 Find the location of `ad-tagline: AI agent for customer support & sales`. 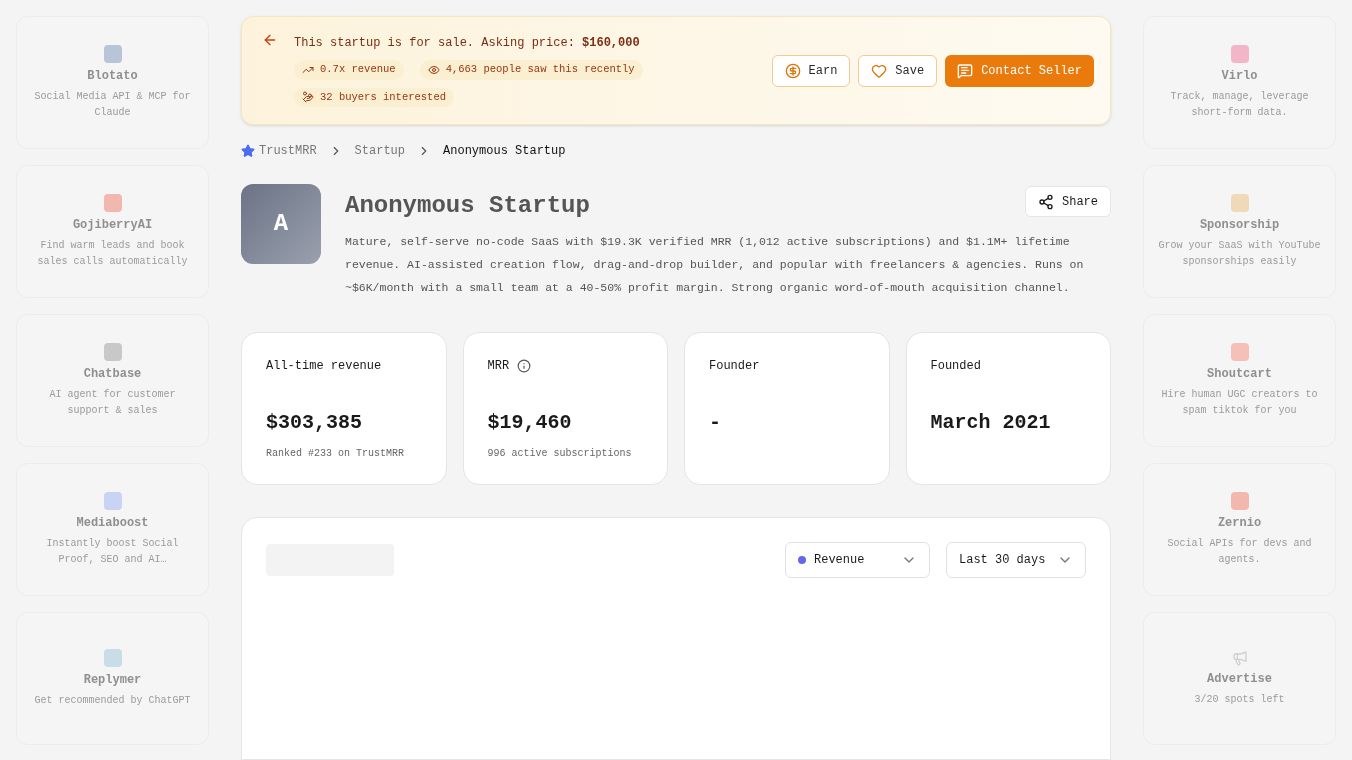

ad-tagline: AI agent for customer support & sales is located at coordinates (112, 402).